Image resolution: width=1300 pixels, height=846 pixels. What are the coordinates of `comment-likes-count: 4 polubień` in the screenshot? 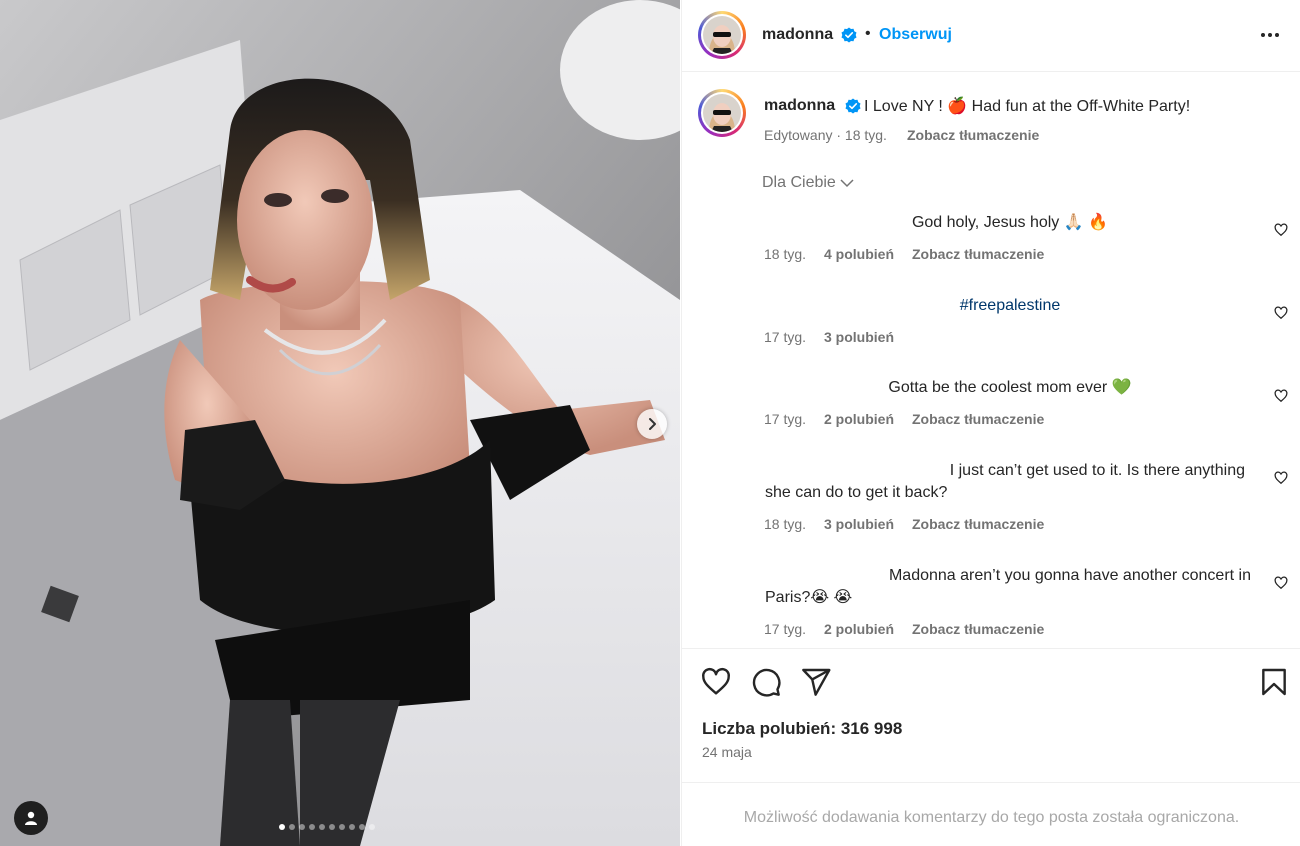 It's located at (859, 254).